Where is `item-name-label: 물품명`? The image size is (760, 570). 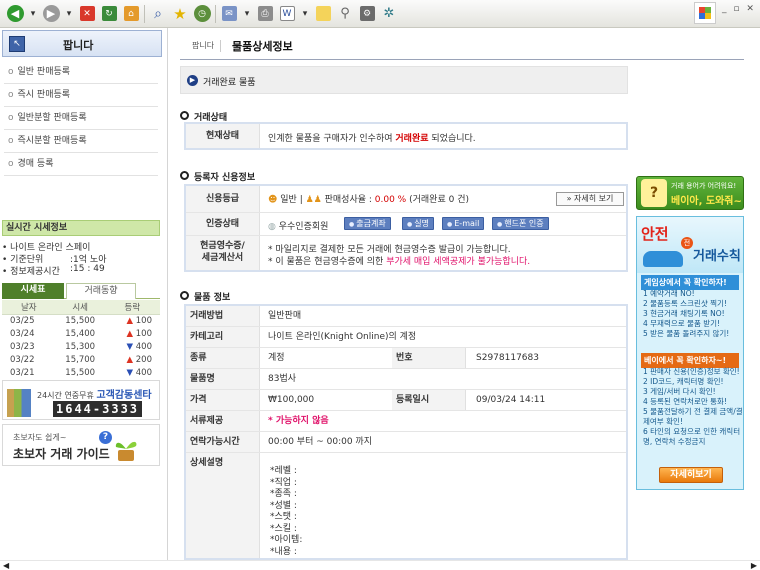 item-name-label: 물품명 is located at coordinates (223, 379).